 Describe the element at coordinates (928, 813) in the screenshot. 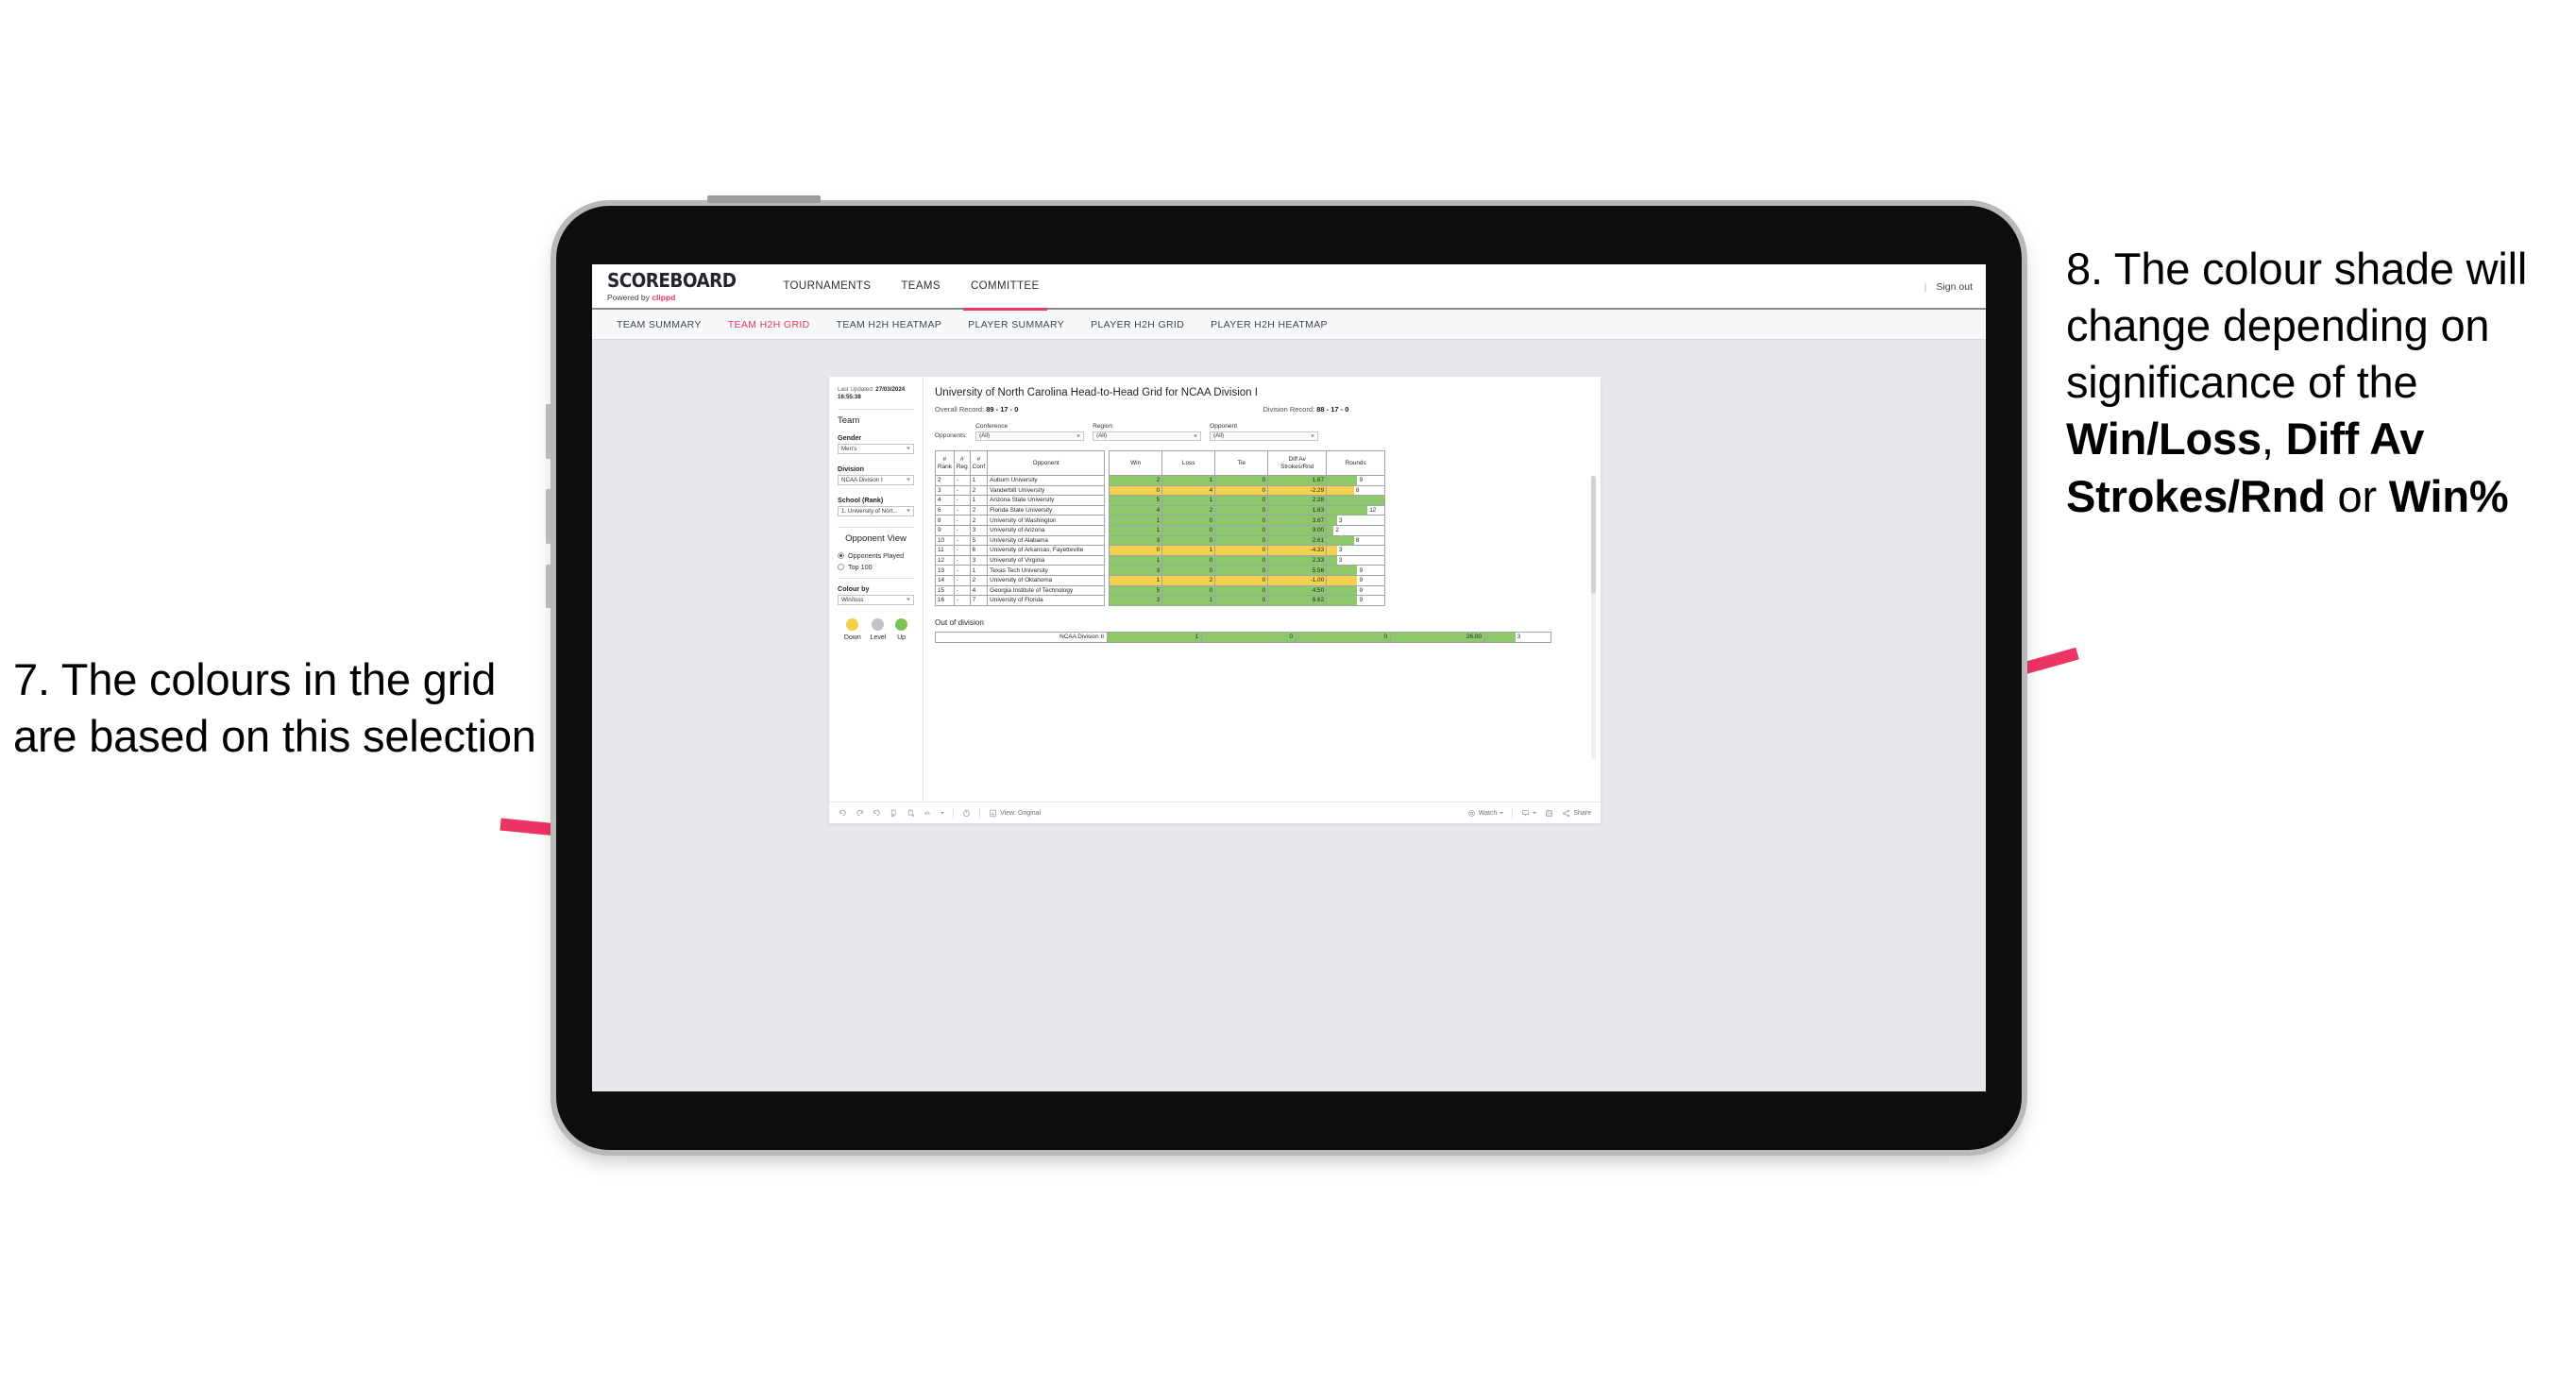

I see `pan-icon` at that location.